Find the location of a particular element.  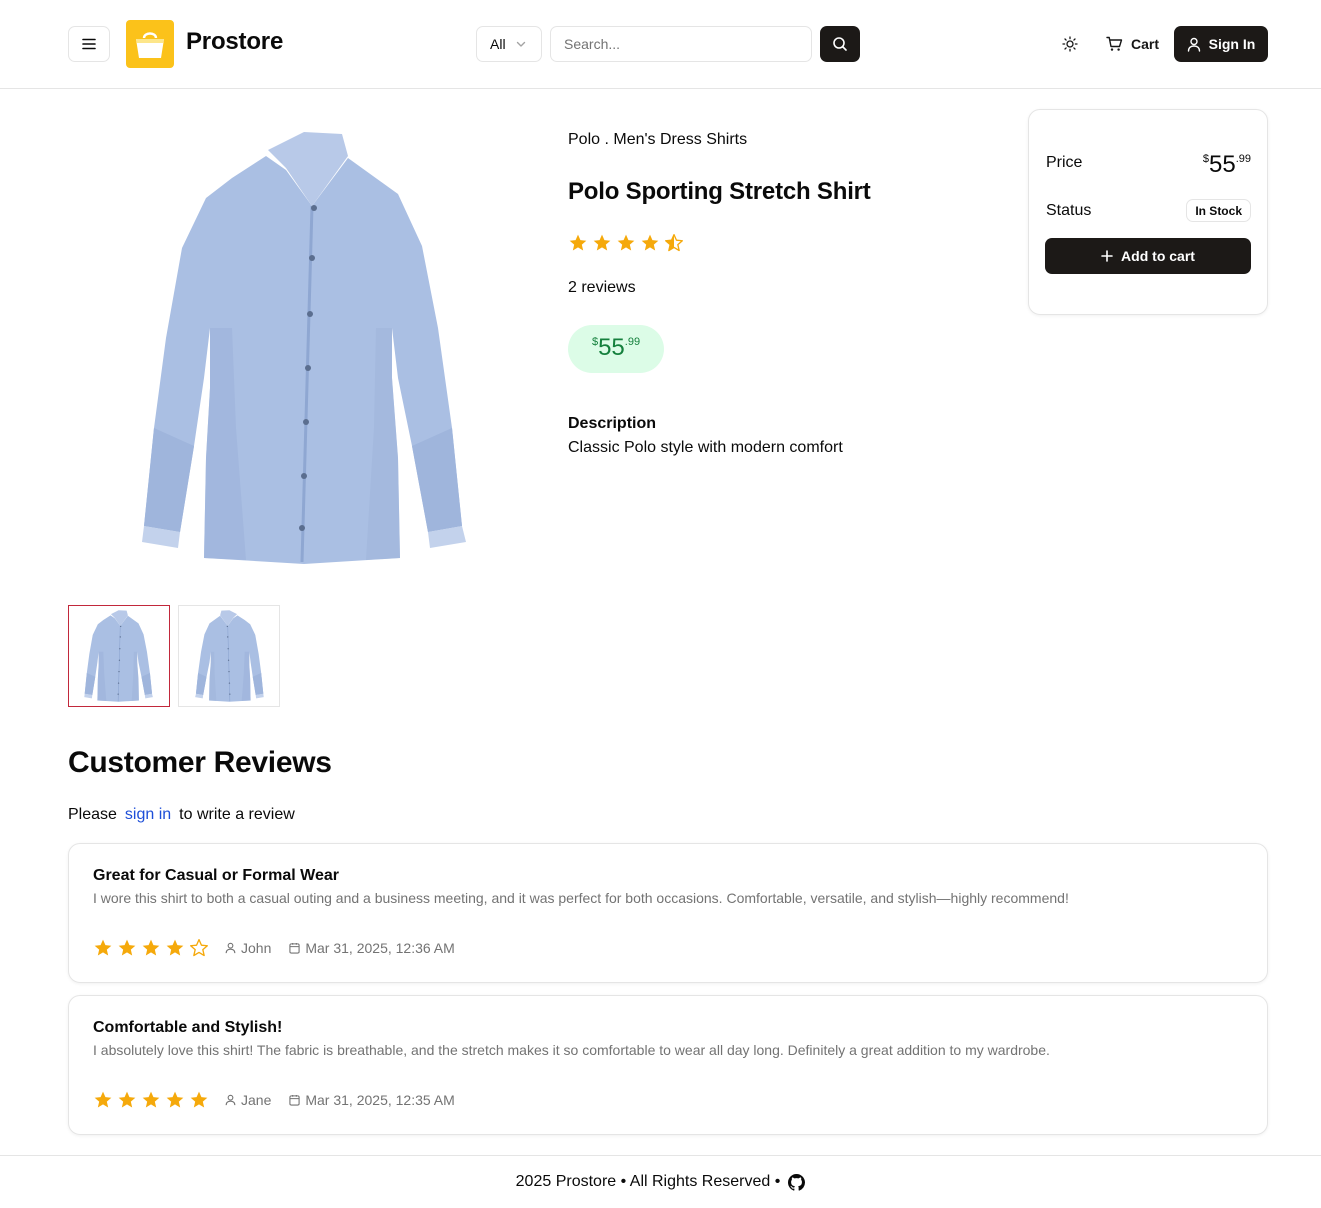

review-meta: Jane Mar 31, 2025, 12:35 AM is located at coordinates (283, 1100).